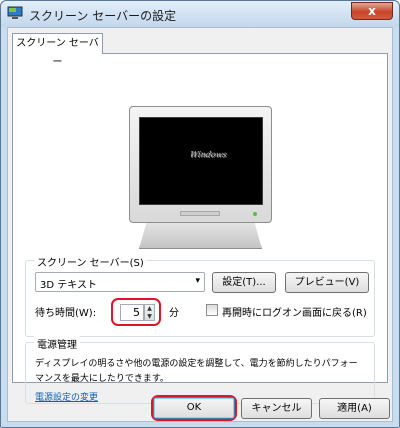 The height and width of the screenshot is (428, 400). Describe the element at coordinates (255, 214) in the screenshot. I see `monitor-power-led` at that location.